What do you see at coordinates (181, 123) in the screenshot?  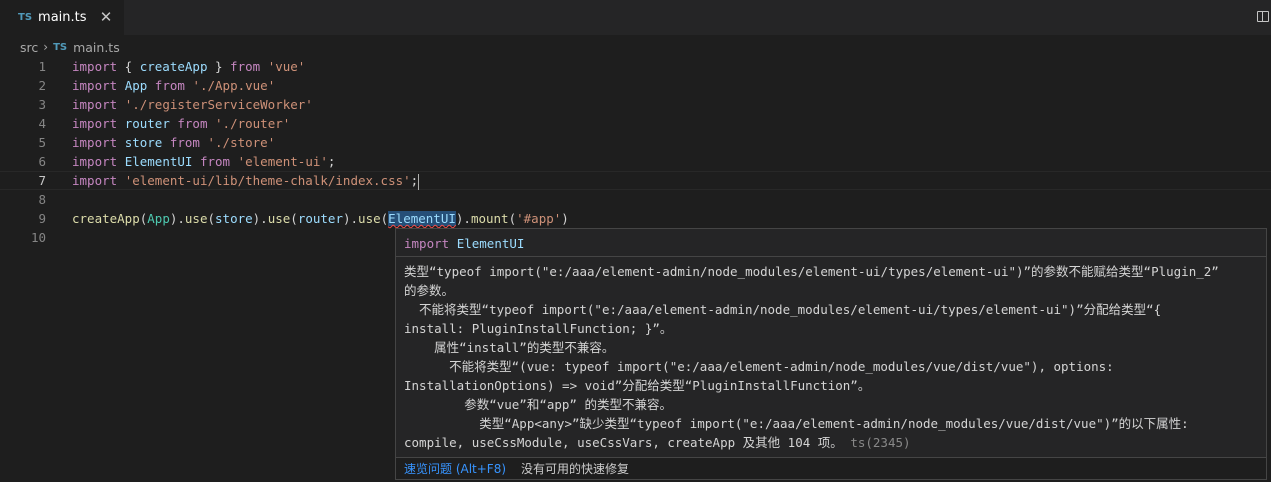 I see `code-text: import router from './router'` at bounding box center [181, 123].